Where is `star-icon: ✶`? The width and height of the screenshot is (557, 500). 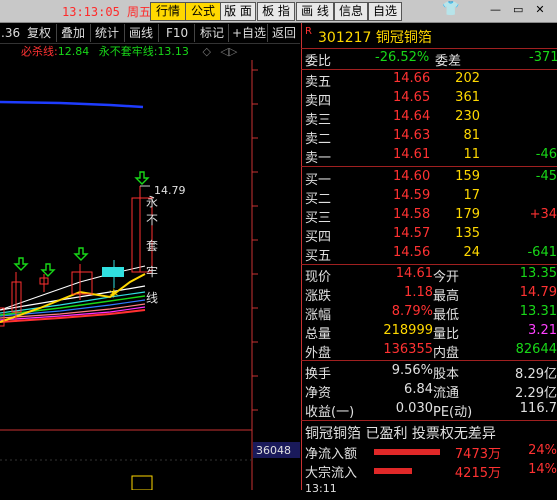 star-icon: ✶ is located at coordinates (114, 294).